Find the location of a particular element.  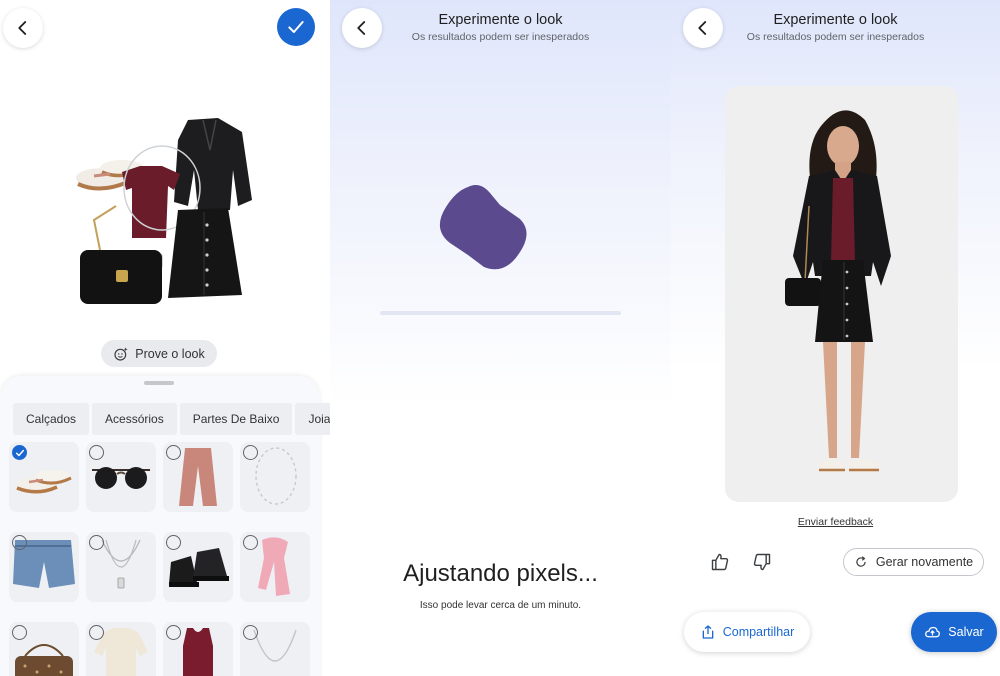

regenerate-label: Gerar novamente is located at coordinates (924, 562).